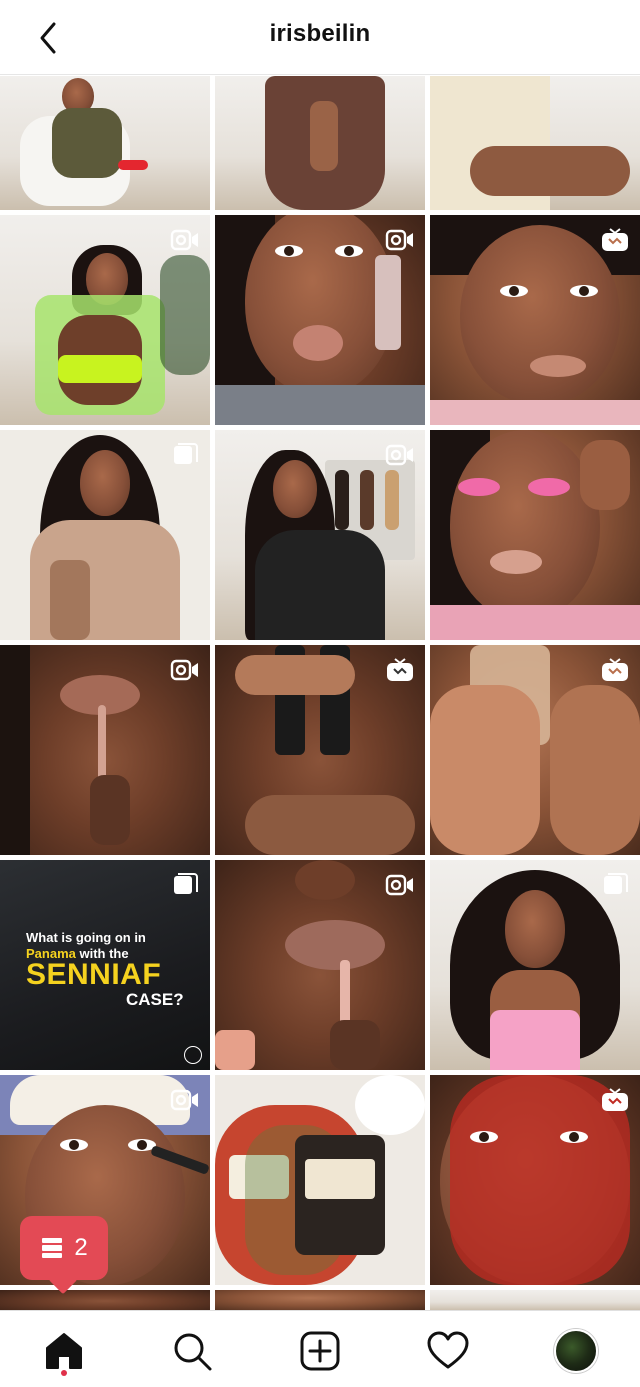 The width and height of the screenshot is (640, 1387). Describe the element at coordinates (52, 1248) in the screenshot. I see `feed-posts-icon` at that location.